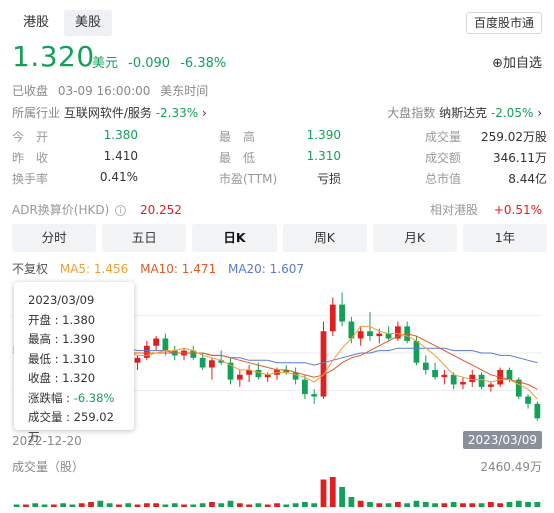 The height and width of the screenshot is (513, 554). What do you see at coordinates (234, 238) in the screenshot?
I see `tab-daily-k: 日K` at bounding box center [234, 238].